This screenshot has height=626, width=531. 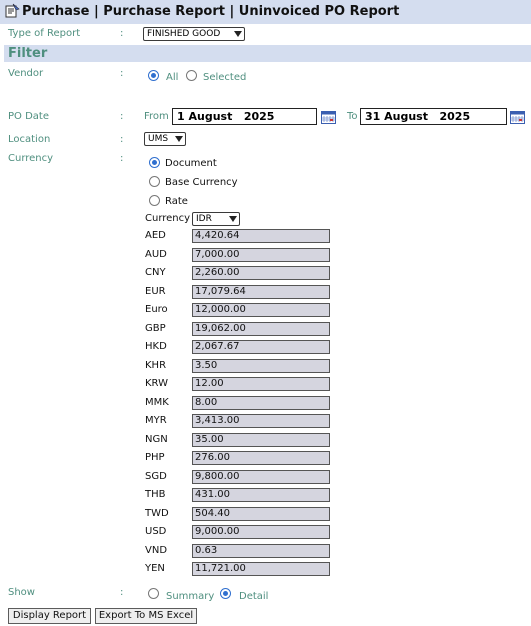 What do you see at coordinates (204, 219) in the screenshot?
I see `rate-currency-value: IDR` at bounding box center [204, 219].